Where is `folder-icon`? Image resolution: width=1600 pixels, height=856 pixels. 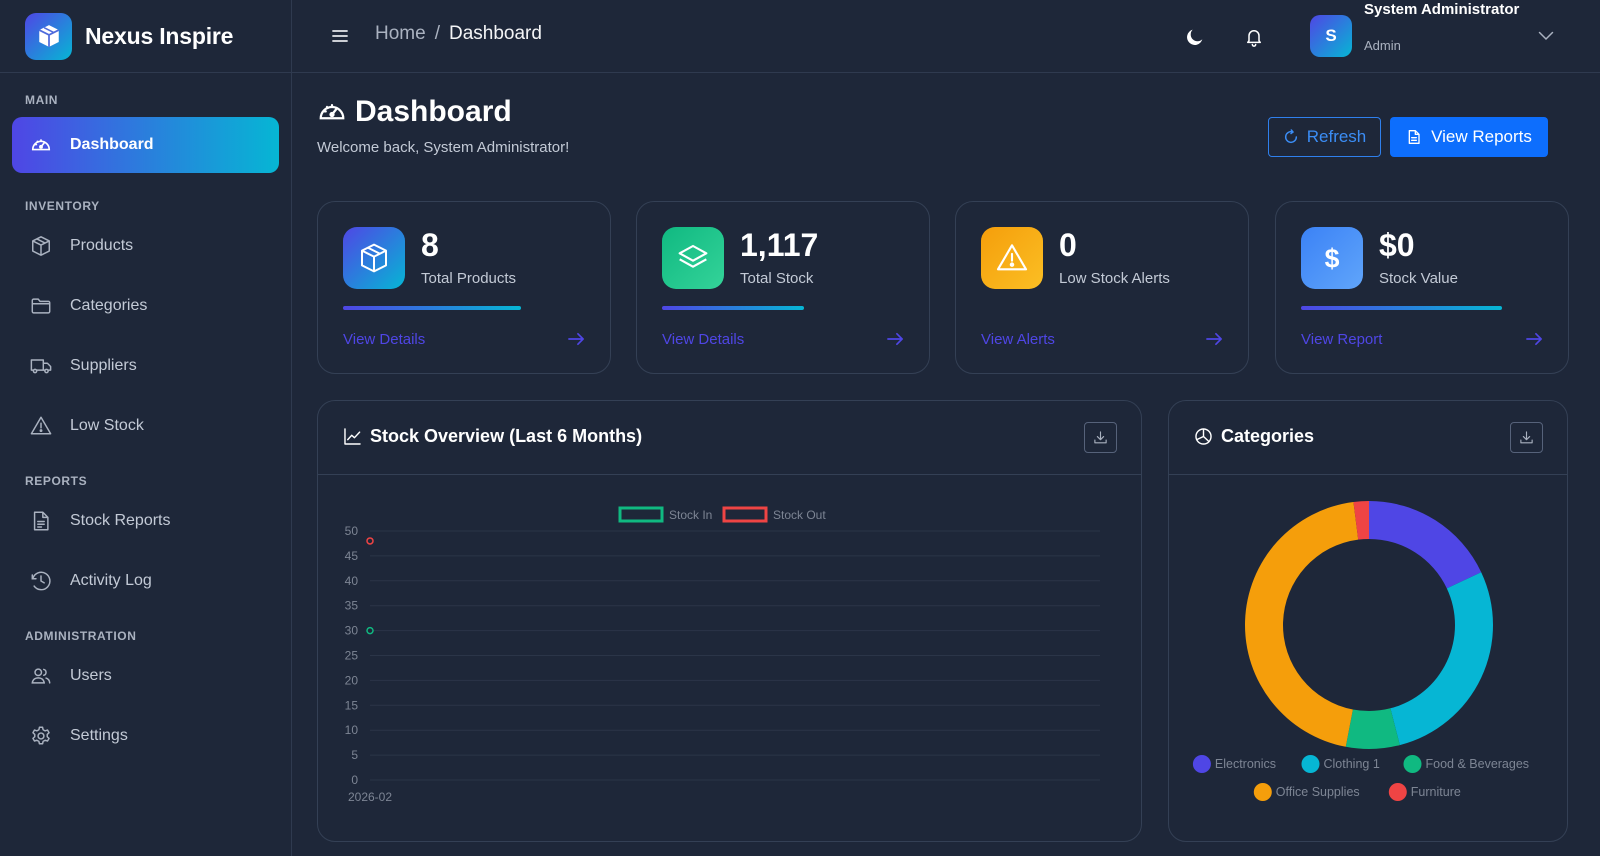
folder-icon is located at coordinates (41, 306).